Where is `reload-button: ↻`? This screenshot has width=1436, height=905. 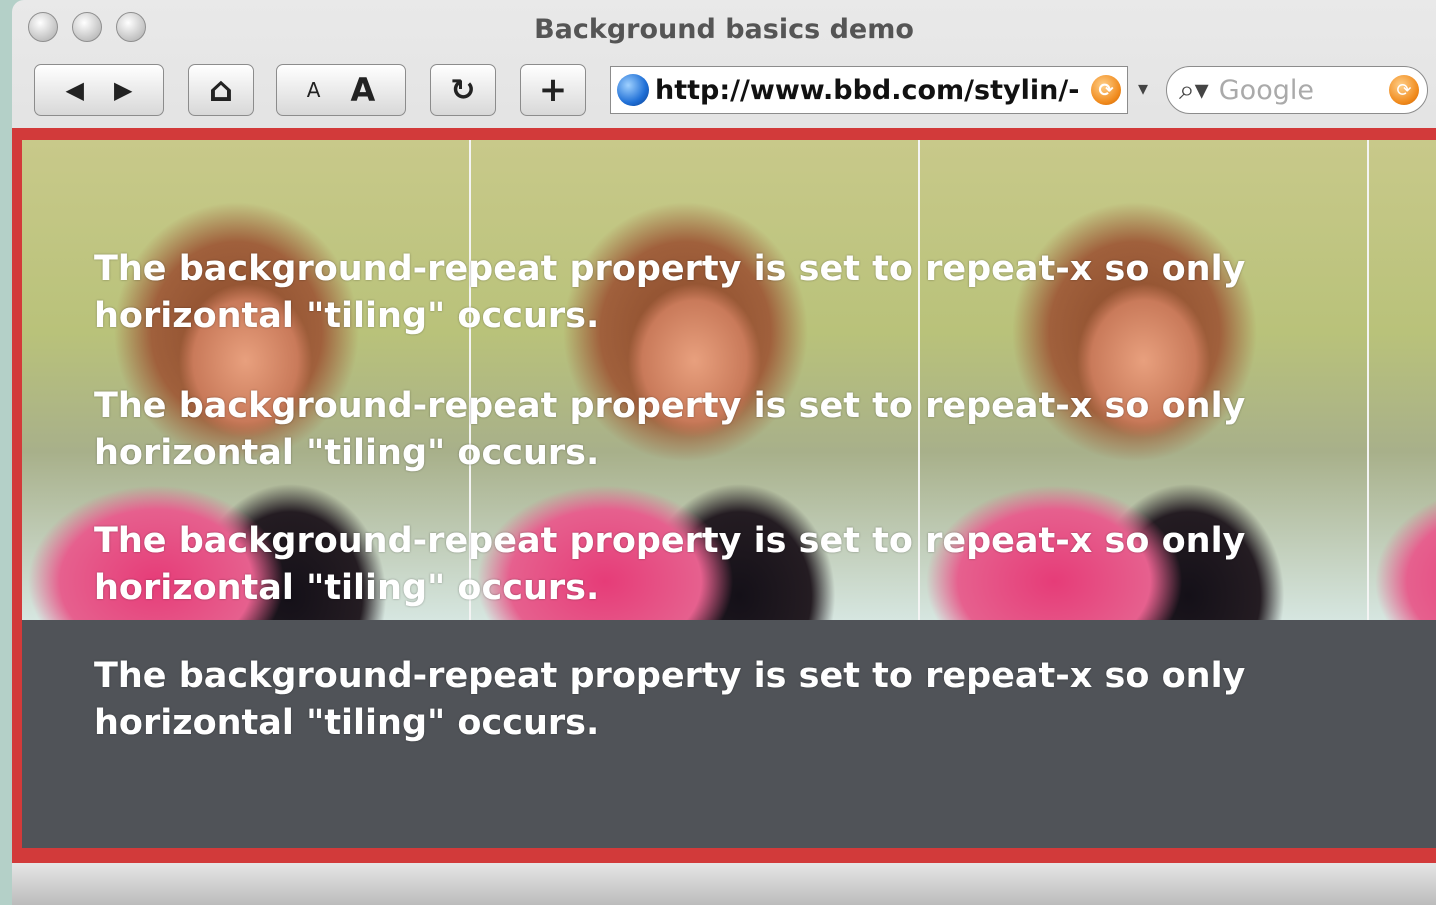
reload-button: ↻ is located at coordinates (463, 90).